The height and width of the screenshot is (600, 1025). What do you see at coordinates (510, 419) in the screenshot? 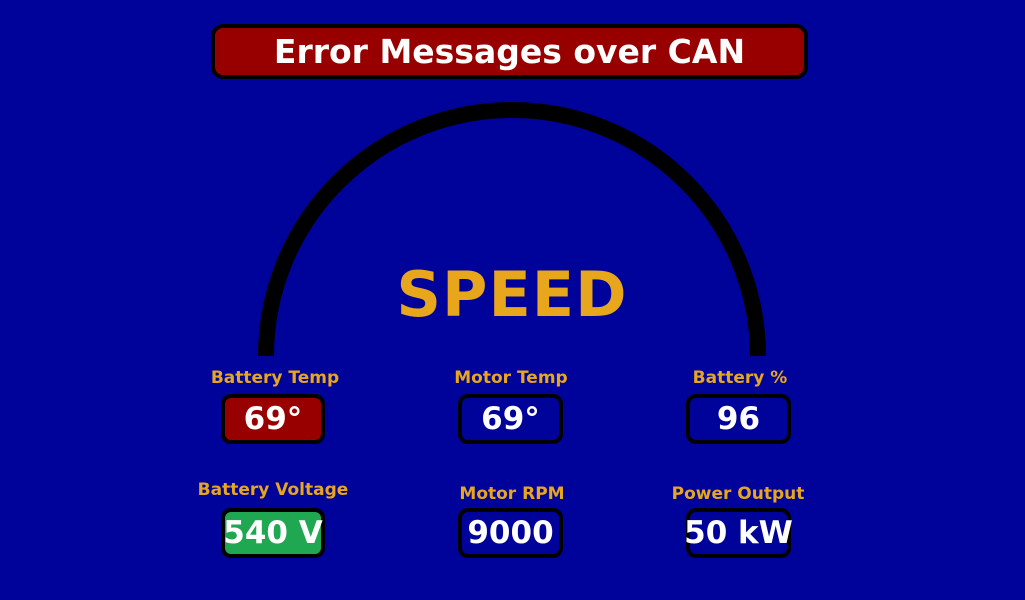
I see `motor-temp-value: 69°` at bounding box center [510, 419].